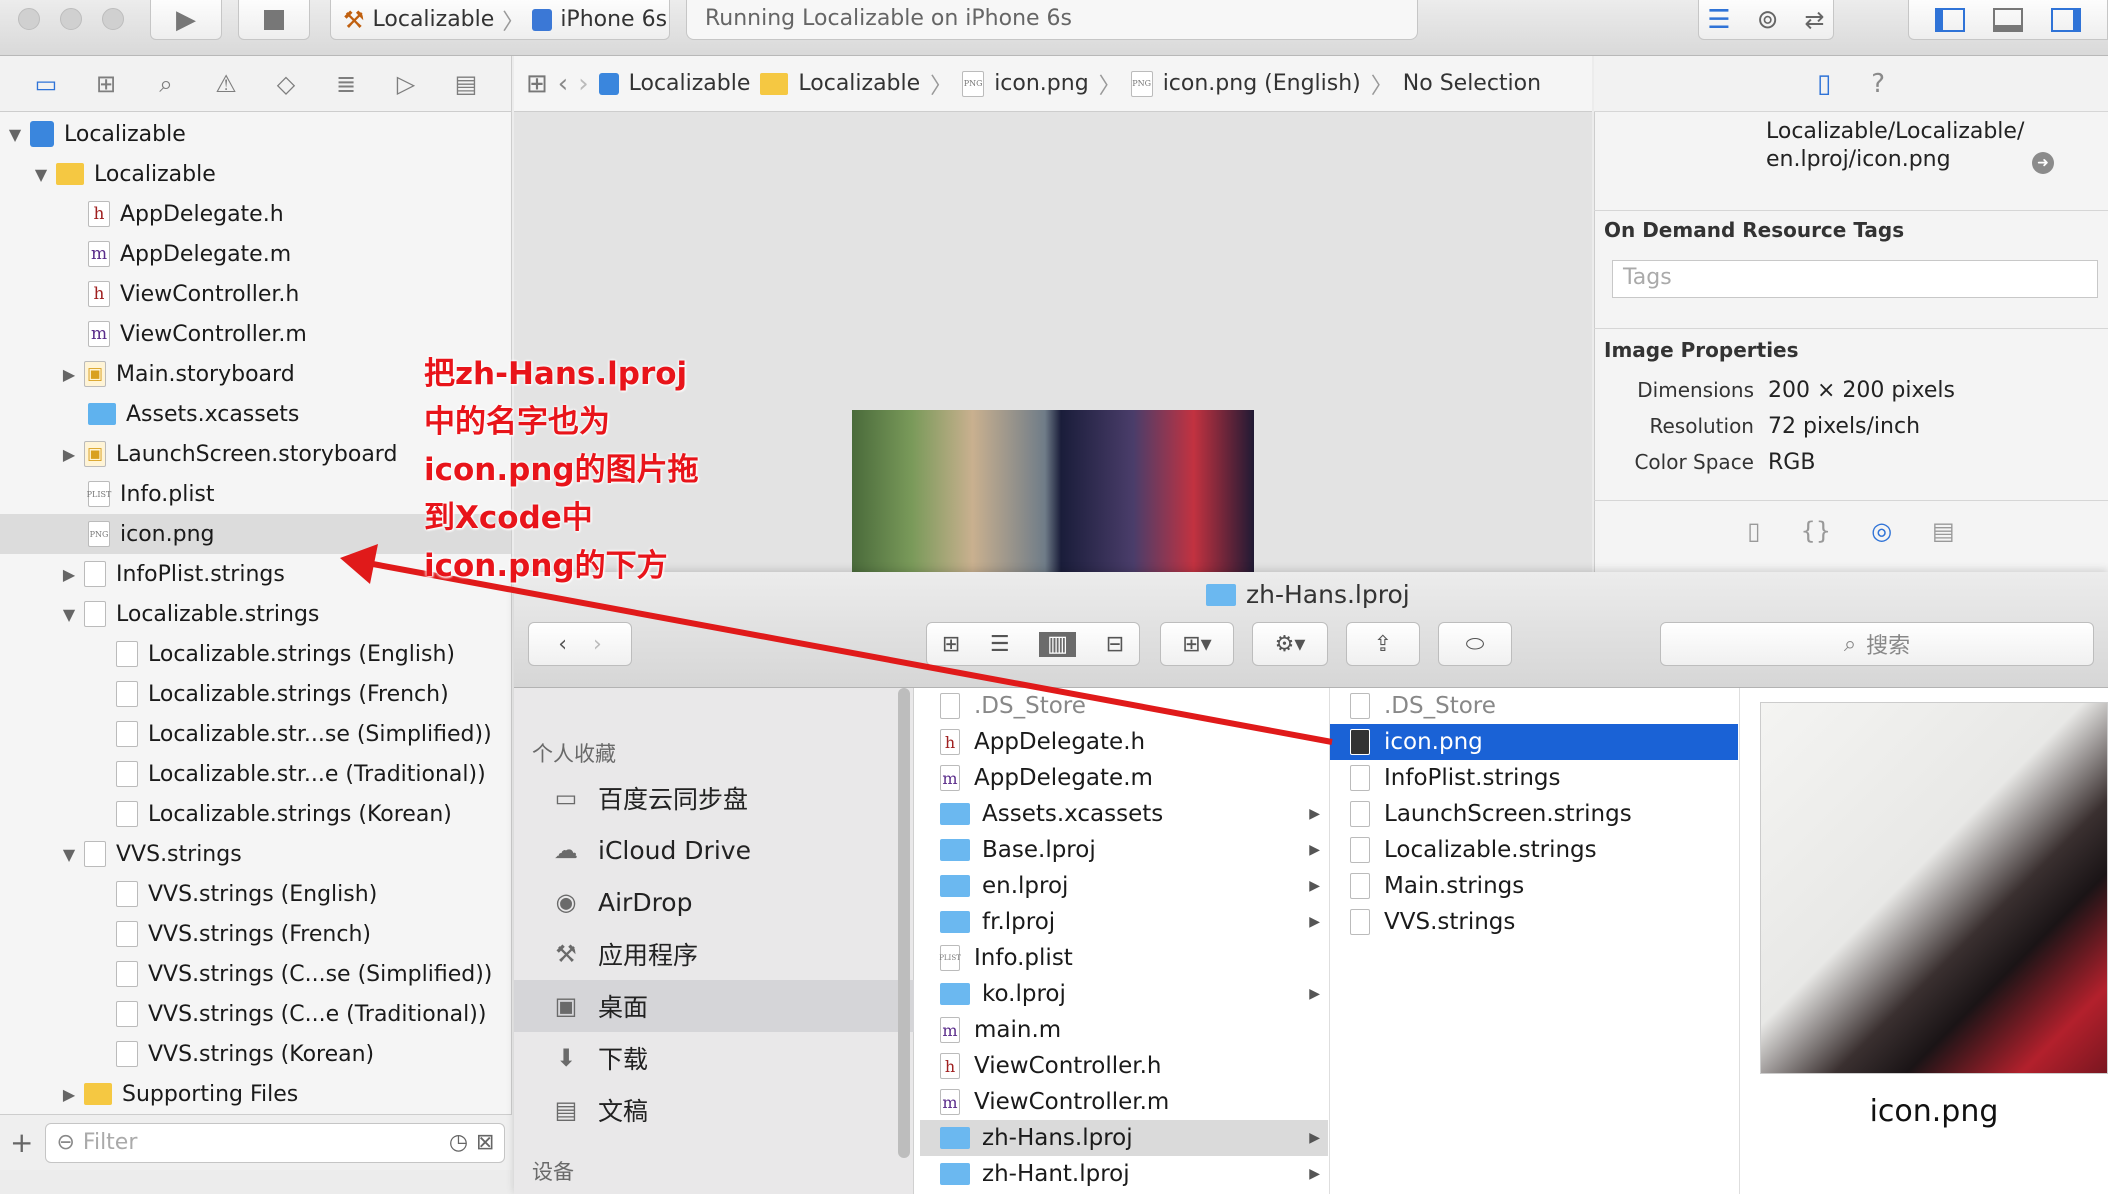  Describe the element at coordinates (556, 374) in the screenshot. I see `annotation-line: 把zh-Hans.lproj` at that location.